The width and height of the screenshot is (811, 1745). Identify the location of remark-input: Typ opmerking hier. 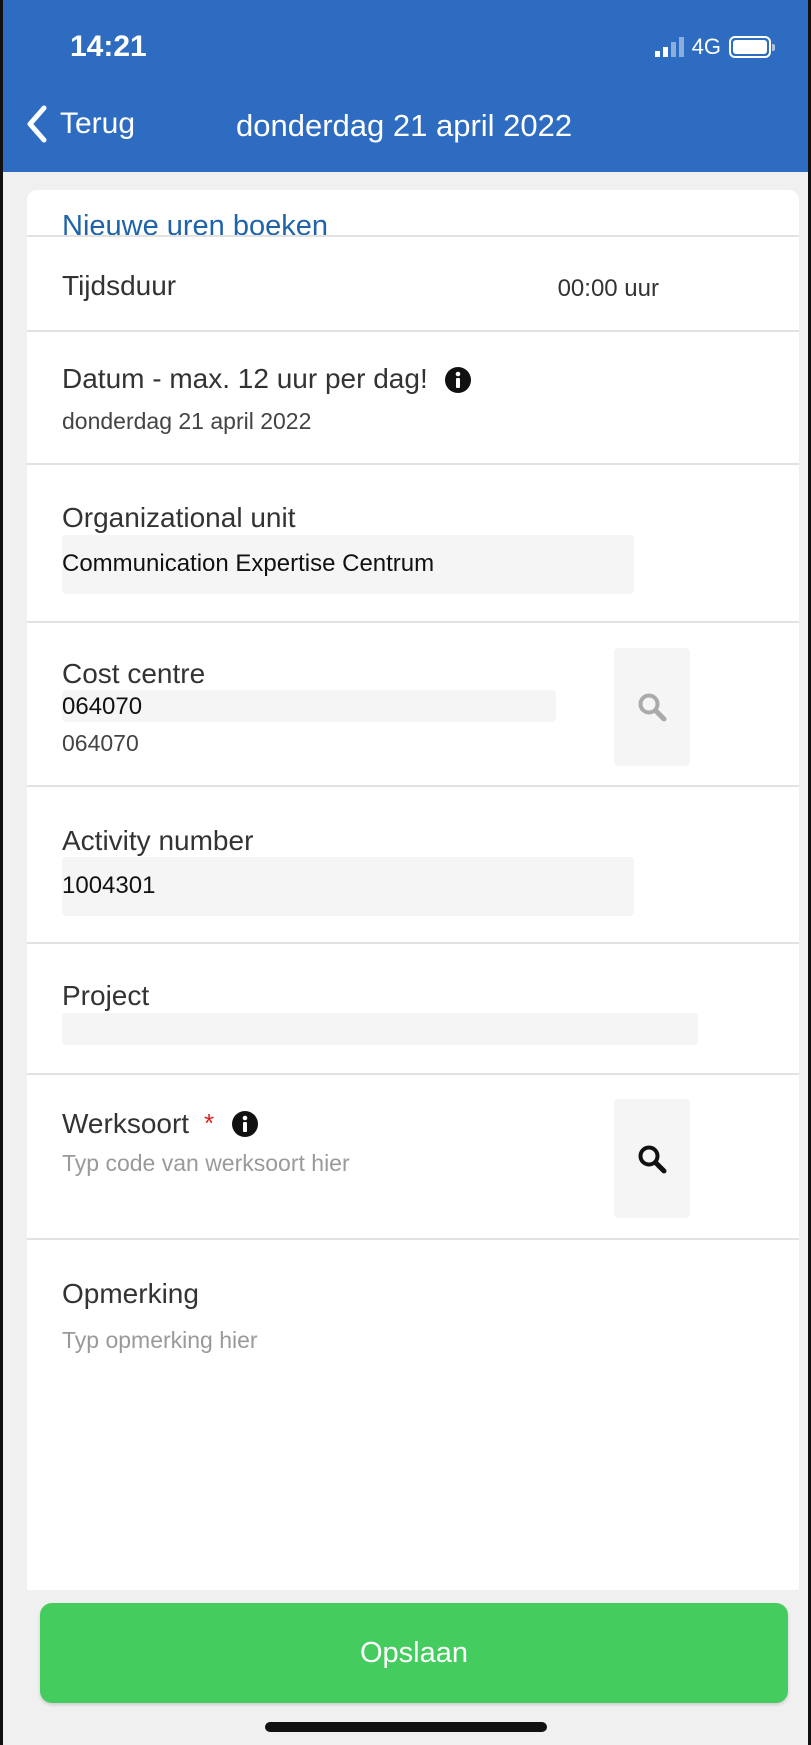
(160, 1340).